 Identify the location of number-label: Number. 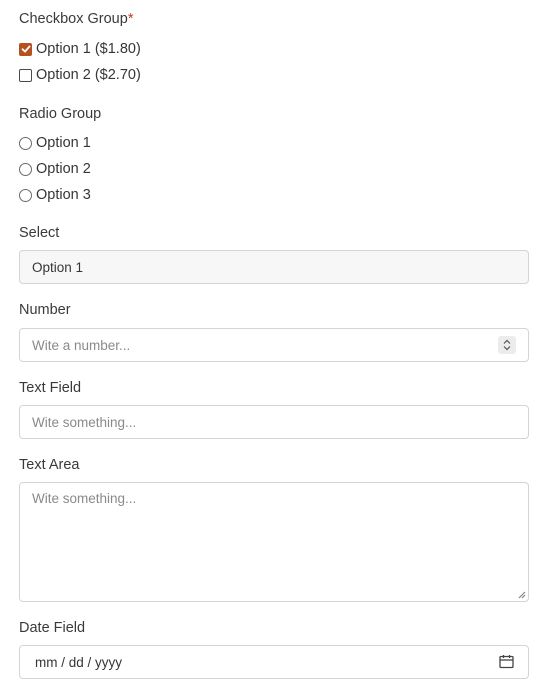
(45, 310).